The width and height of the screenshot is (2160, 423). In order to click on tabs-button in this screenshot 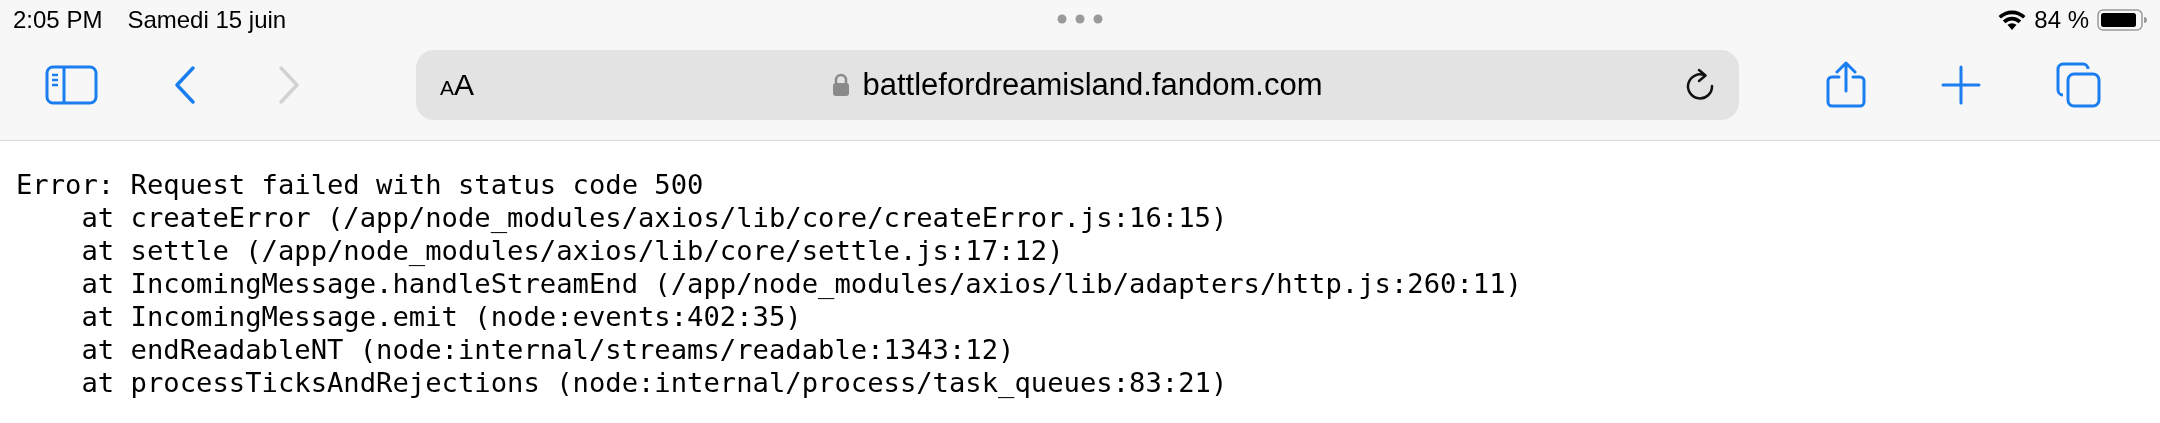, I will do `click(2078, 84)`.